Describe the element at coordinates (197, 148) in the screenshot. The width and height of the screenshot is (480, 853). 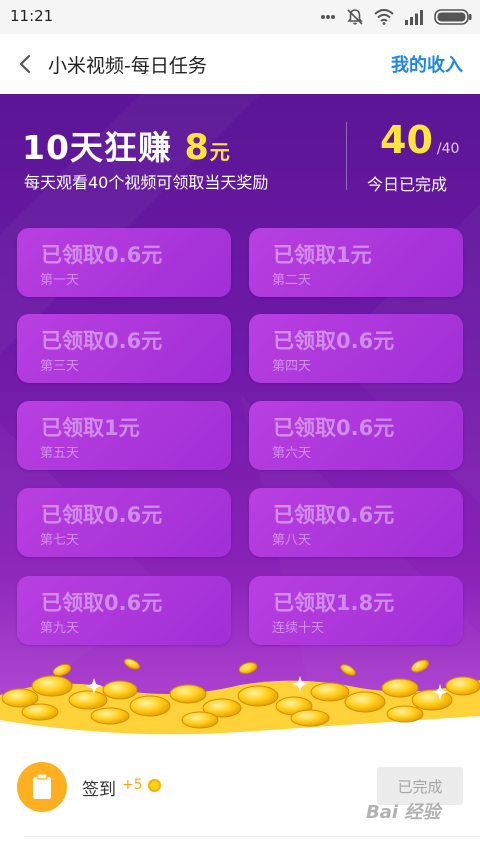
I see `hero-amount: 8` at that location.